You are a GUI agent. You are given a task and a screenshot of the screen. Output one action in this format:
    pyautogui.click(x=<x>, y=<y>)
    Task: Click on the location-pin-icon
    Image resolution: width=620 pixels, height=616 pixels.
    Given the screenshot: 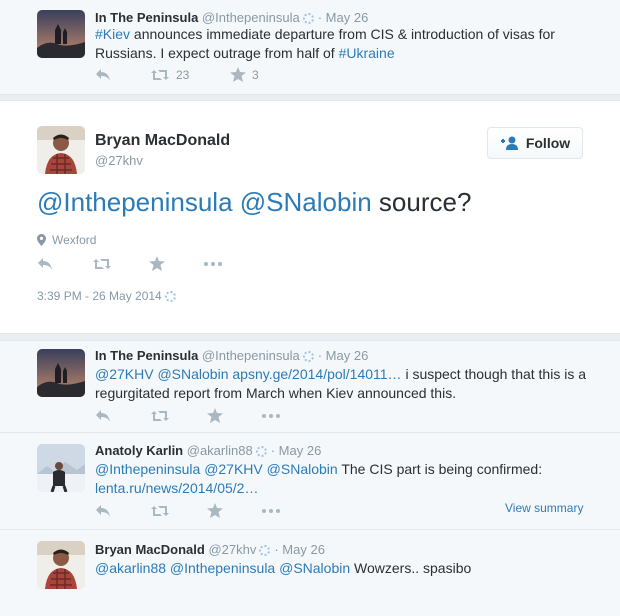 What is the action you would take?
    pyautogui.click(x=41, y=240)
    